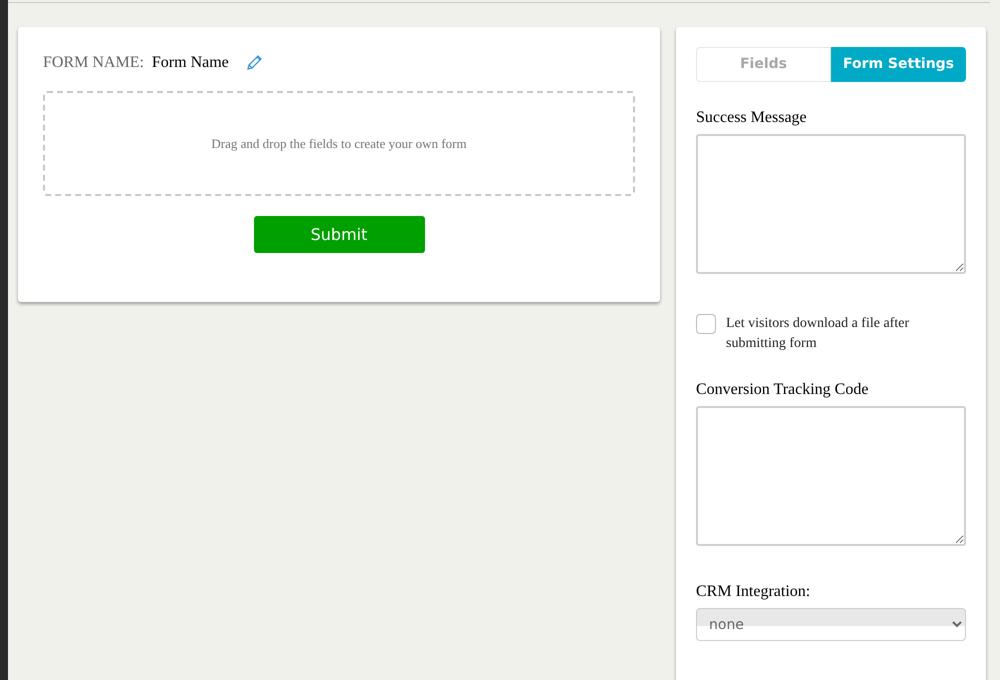 This screenshot has height=680, width=1000. I want to click on field-label: Success Message, so click(752, 118).